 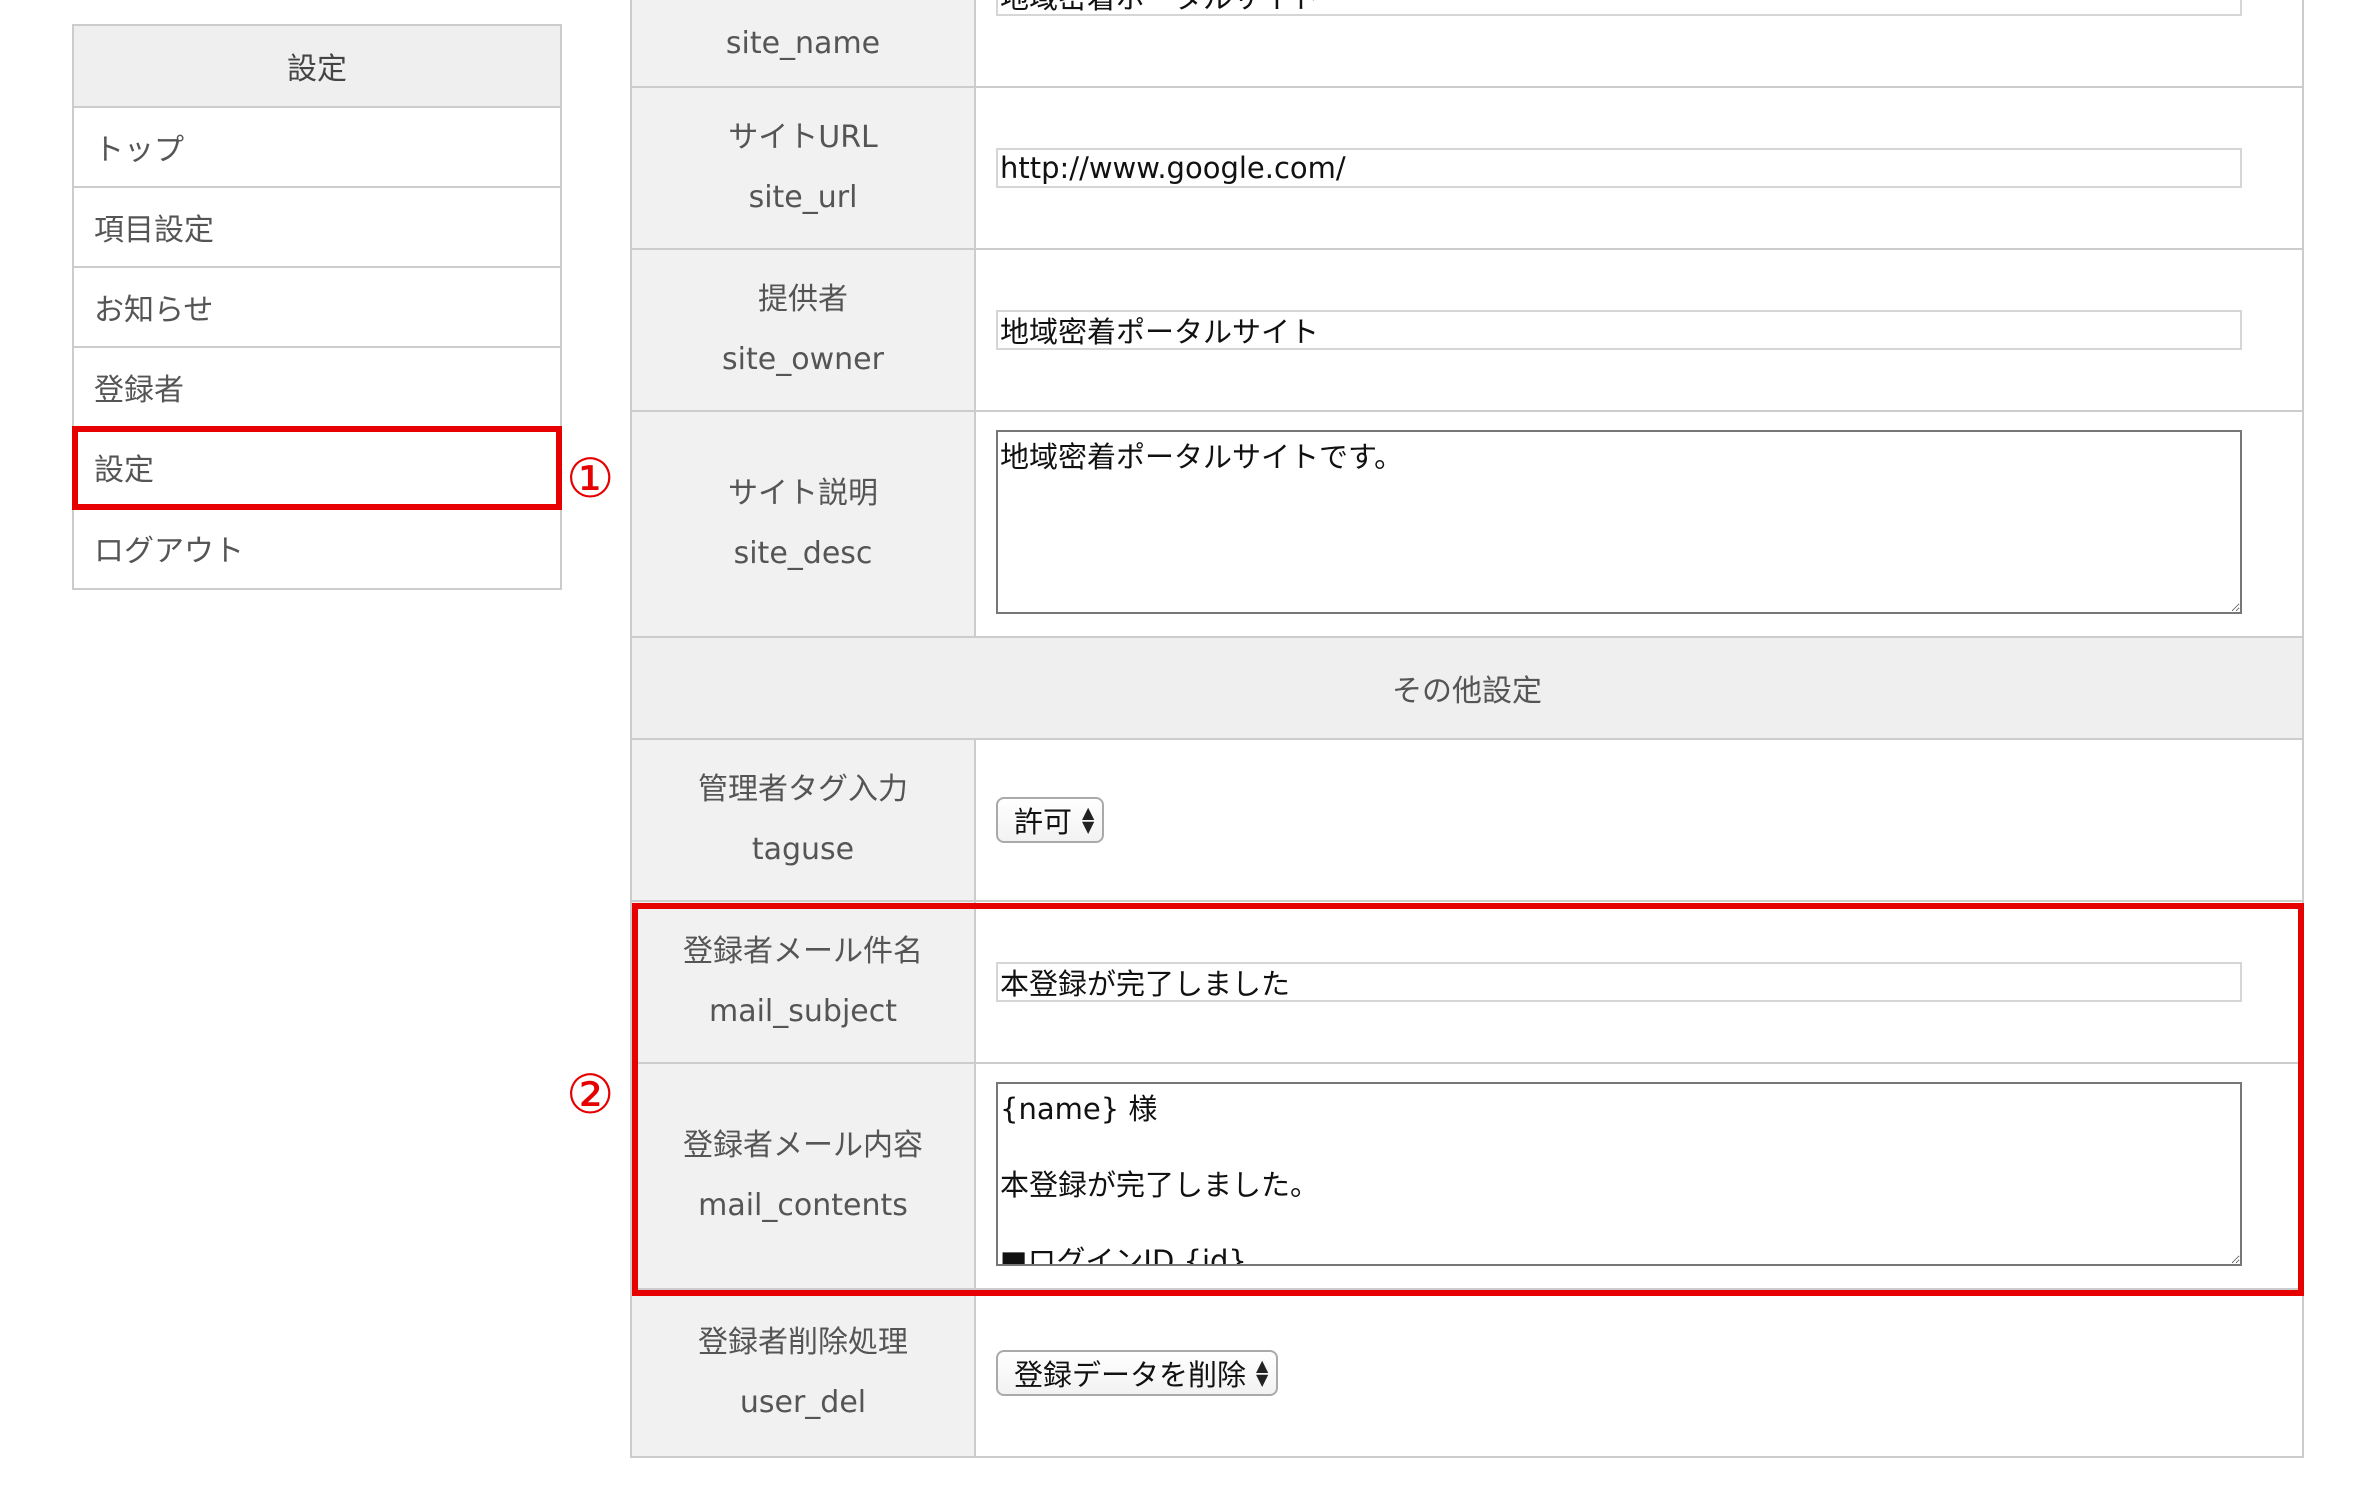 What do you see at coordinates (1043, 822) in the screenshot?
I see `taguse-select-value: 許可` at bounding box center [1043, 822].